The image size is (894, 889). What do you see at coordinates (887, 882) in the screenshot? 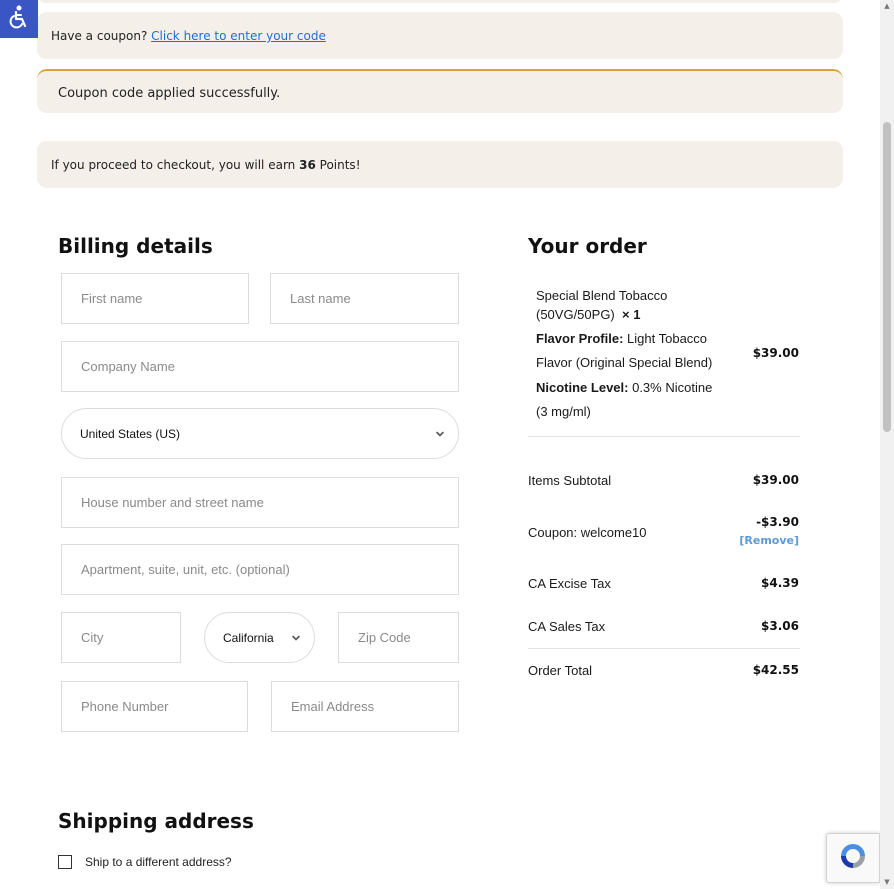
I see `scroll-down-arrow-icon: ▼` at bounding box center [887, 882].